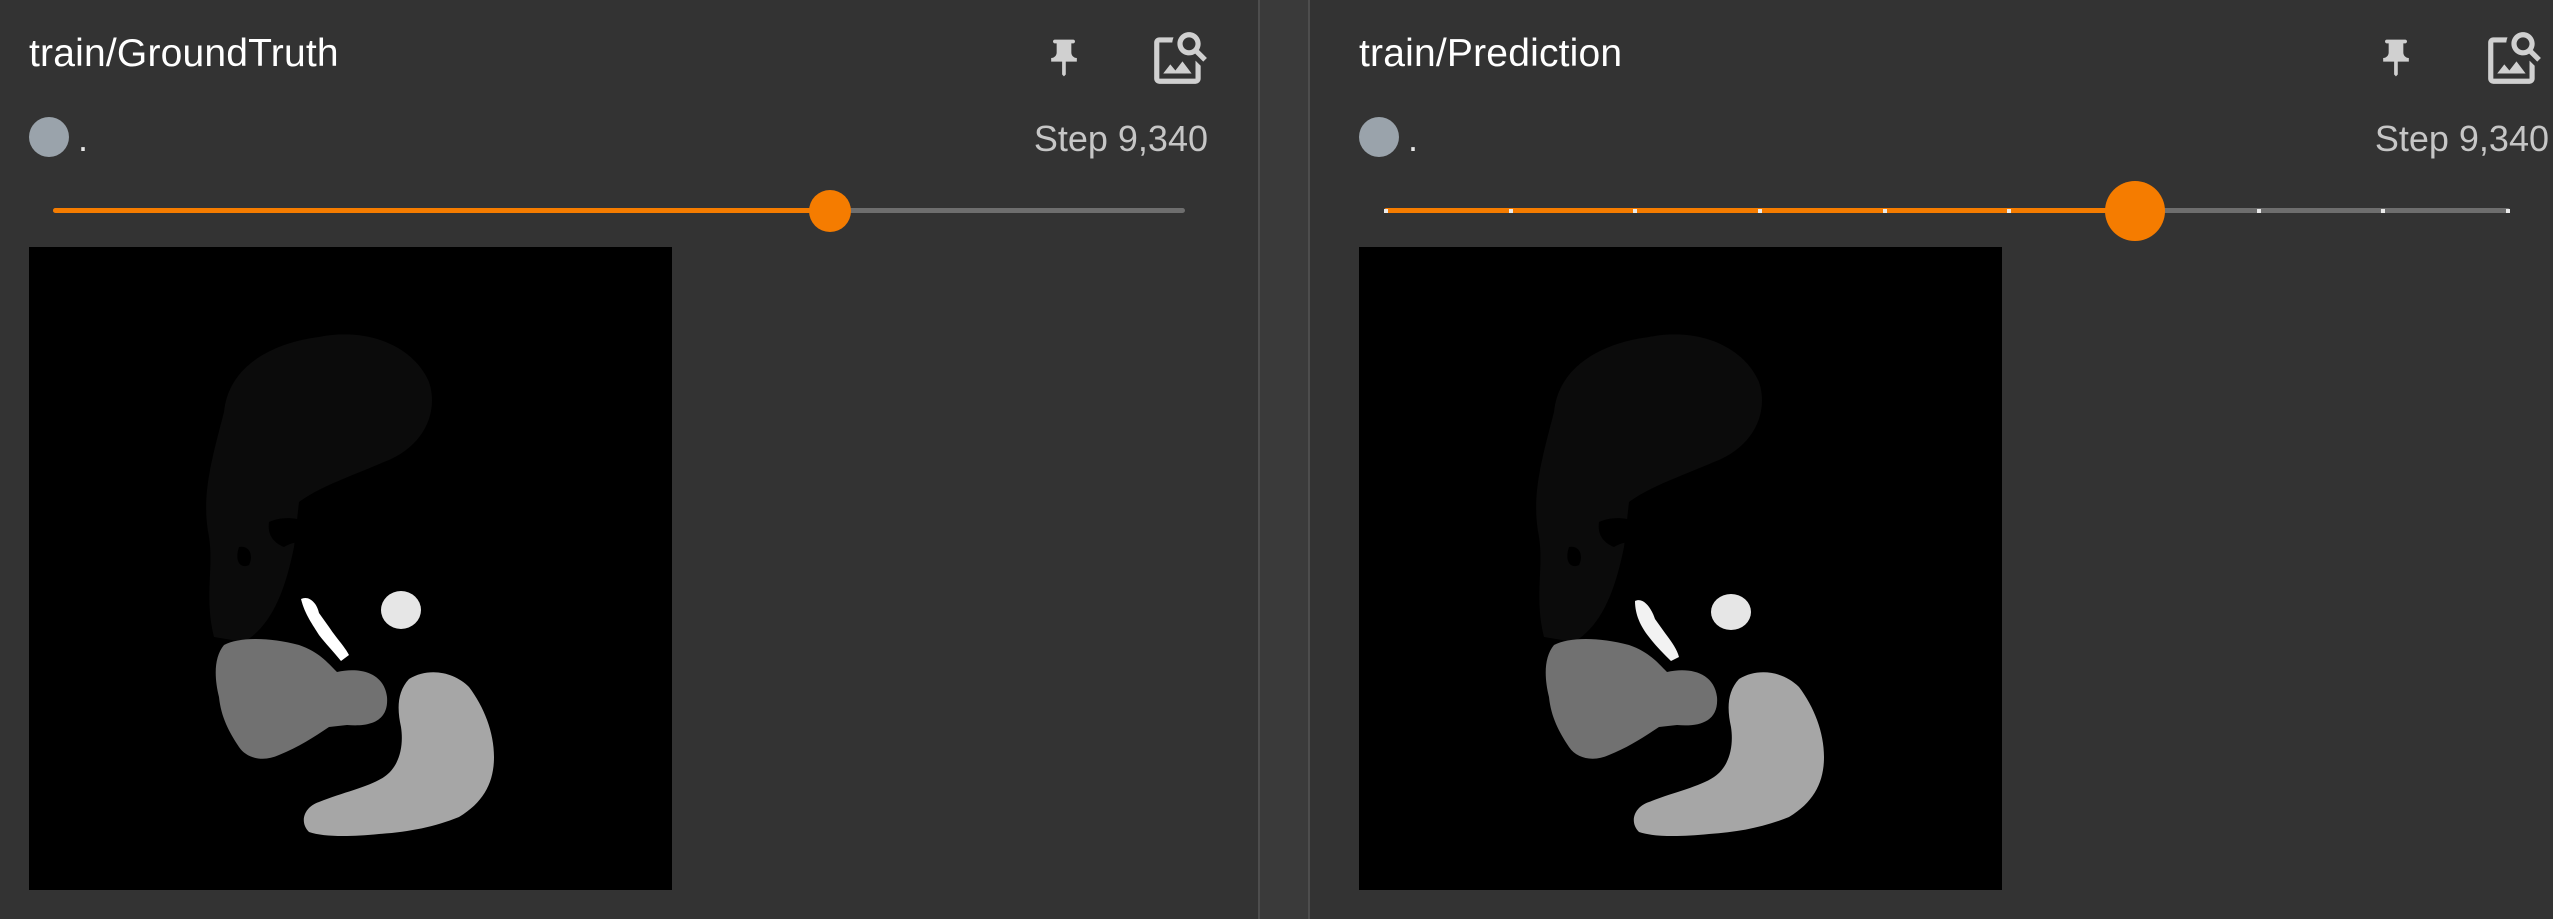 The height and width of the screenshot is (919, 2553). Describe the element at coordinates (184, 53) in the screenshot. I see `card-title: train/GroundTruth` at that location.